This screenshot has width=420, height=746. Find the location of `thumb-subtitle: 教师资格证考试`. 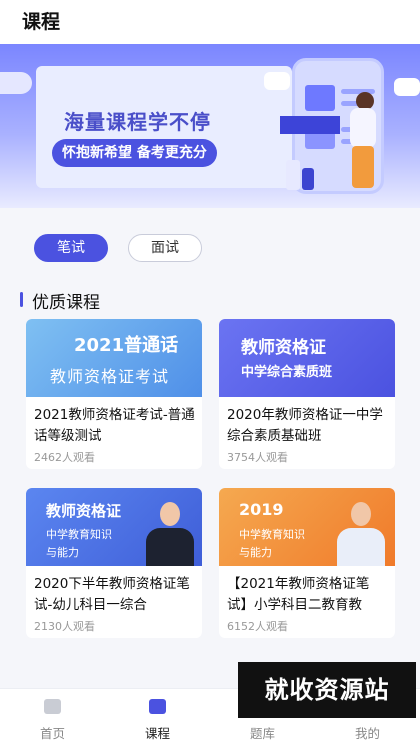

thumb-subtitle: 教师资格证考试 is located at coordinates (110, 376).